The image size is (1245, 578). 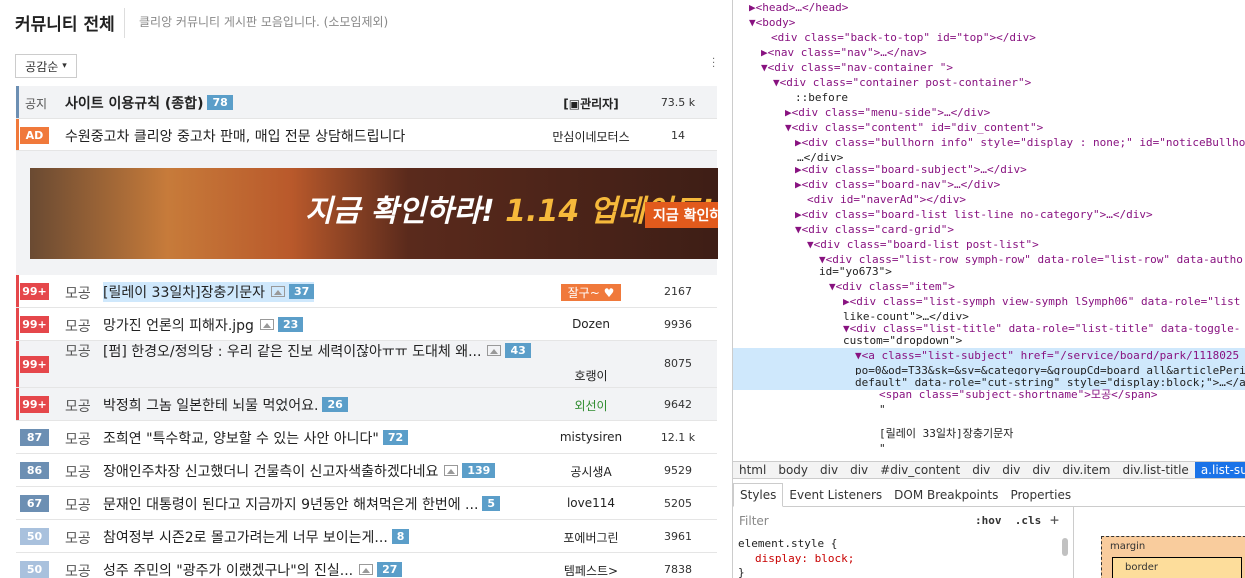 I want to click on post-author: 잘구~ ♥, so click(x=591, y=292).